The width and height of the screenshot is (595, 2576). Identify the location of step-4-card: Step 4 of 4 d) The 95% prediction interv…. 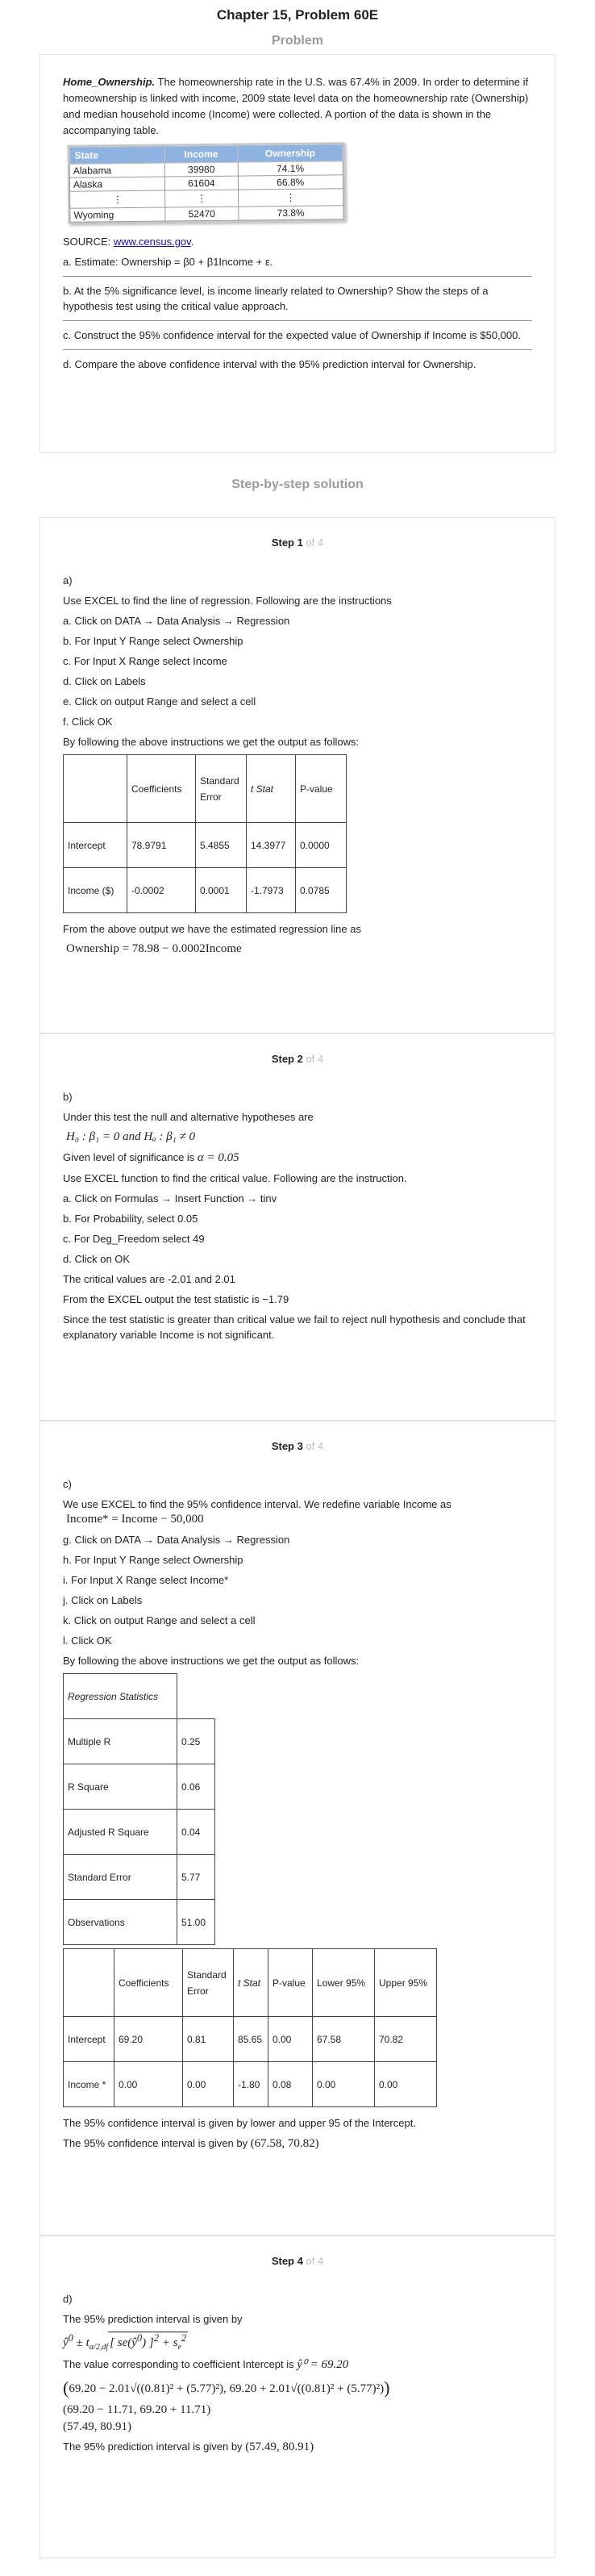
(297, 2397).